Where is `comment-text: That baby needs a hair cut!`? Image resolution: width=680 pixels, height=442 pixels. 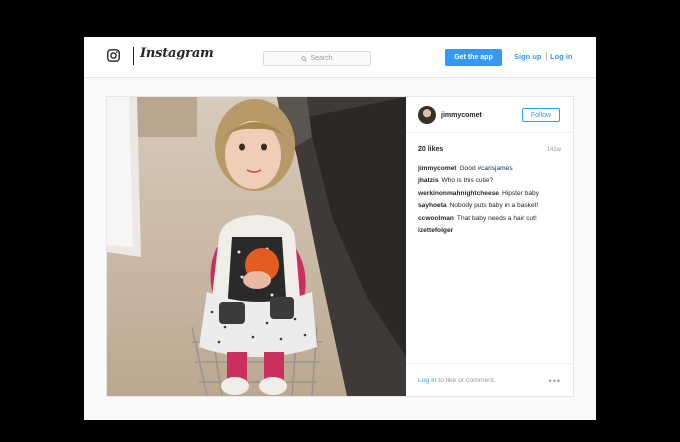
comment-text: That baby needs a hair cut! is located at coordinates (496, 218).